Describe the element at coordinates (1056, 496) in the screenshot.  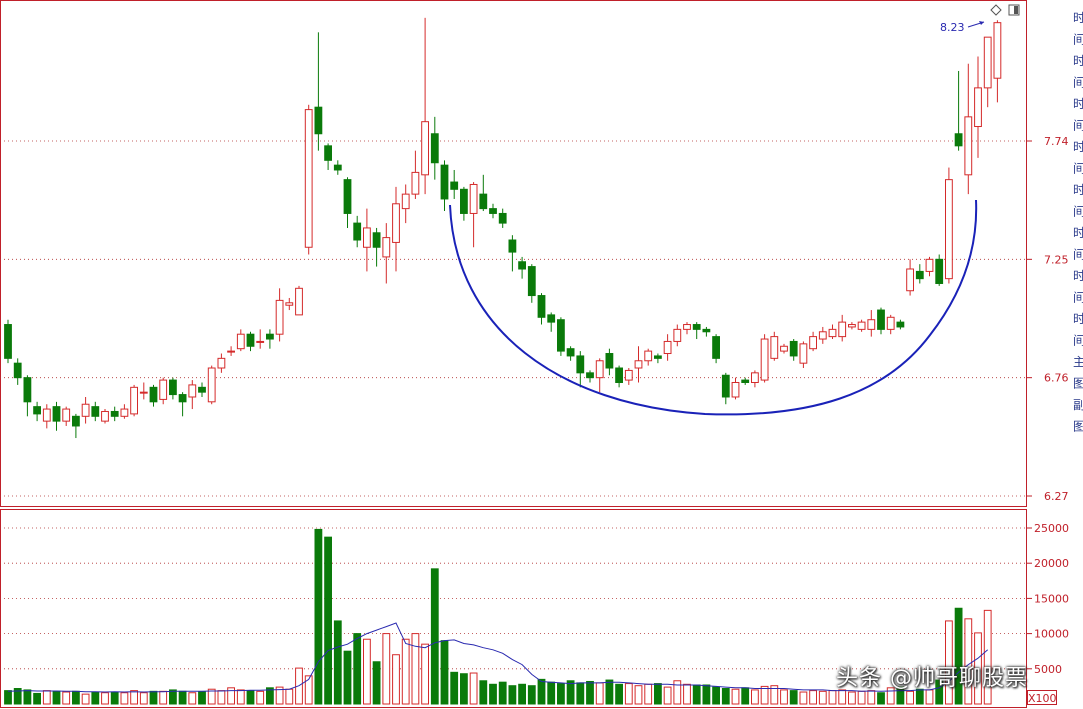
I see `price-tick-label: 6.27` at that location.